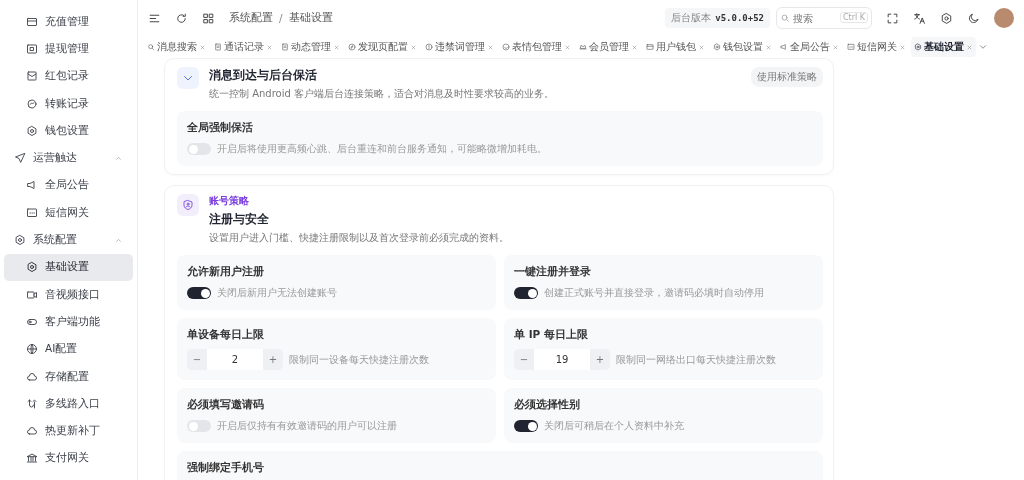 Image resolution: width=1024 pixels, height=480 pixels. What do you see at coordinates (787, 77) in the screenshot?
I see `preset-button: 使用标准策略` at bounding box center [787, 77].